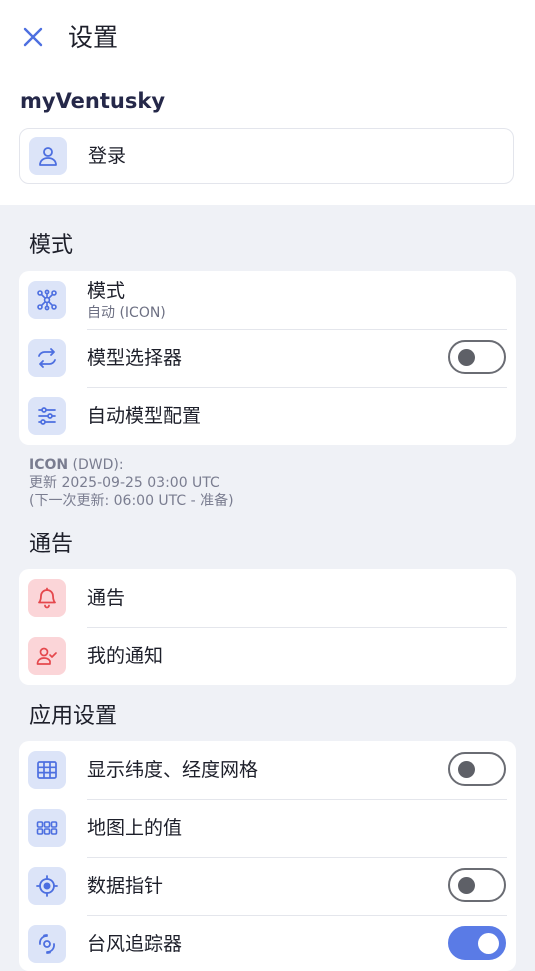 The height and width of the screenshot is (971, 535). Describe the element at coordinates (267, 598) in the screenshot. I see `notices-item: 通告` at that location.